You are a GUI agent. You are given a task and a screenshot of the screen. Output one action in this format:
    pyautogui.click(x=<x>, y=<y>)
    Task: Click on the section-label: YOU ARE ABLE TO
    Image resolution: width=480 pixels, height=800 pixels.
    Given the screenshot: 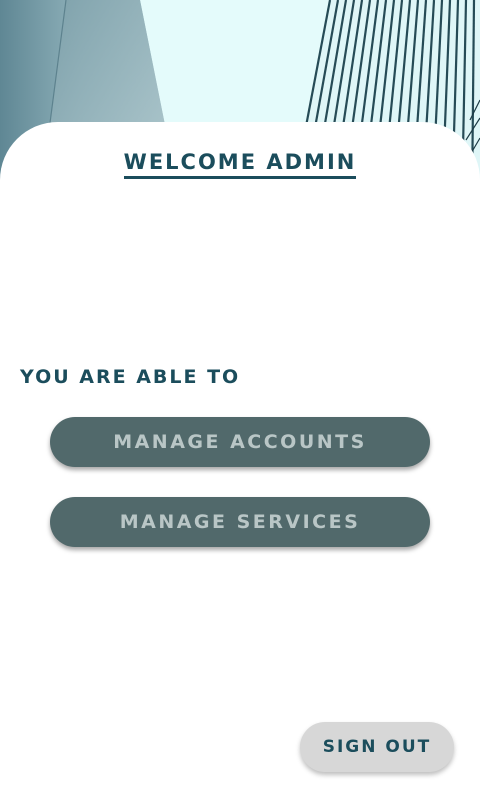 What is the action you would take?
    pyautogui.click(x=130, y=377)
    